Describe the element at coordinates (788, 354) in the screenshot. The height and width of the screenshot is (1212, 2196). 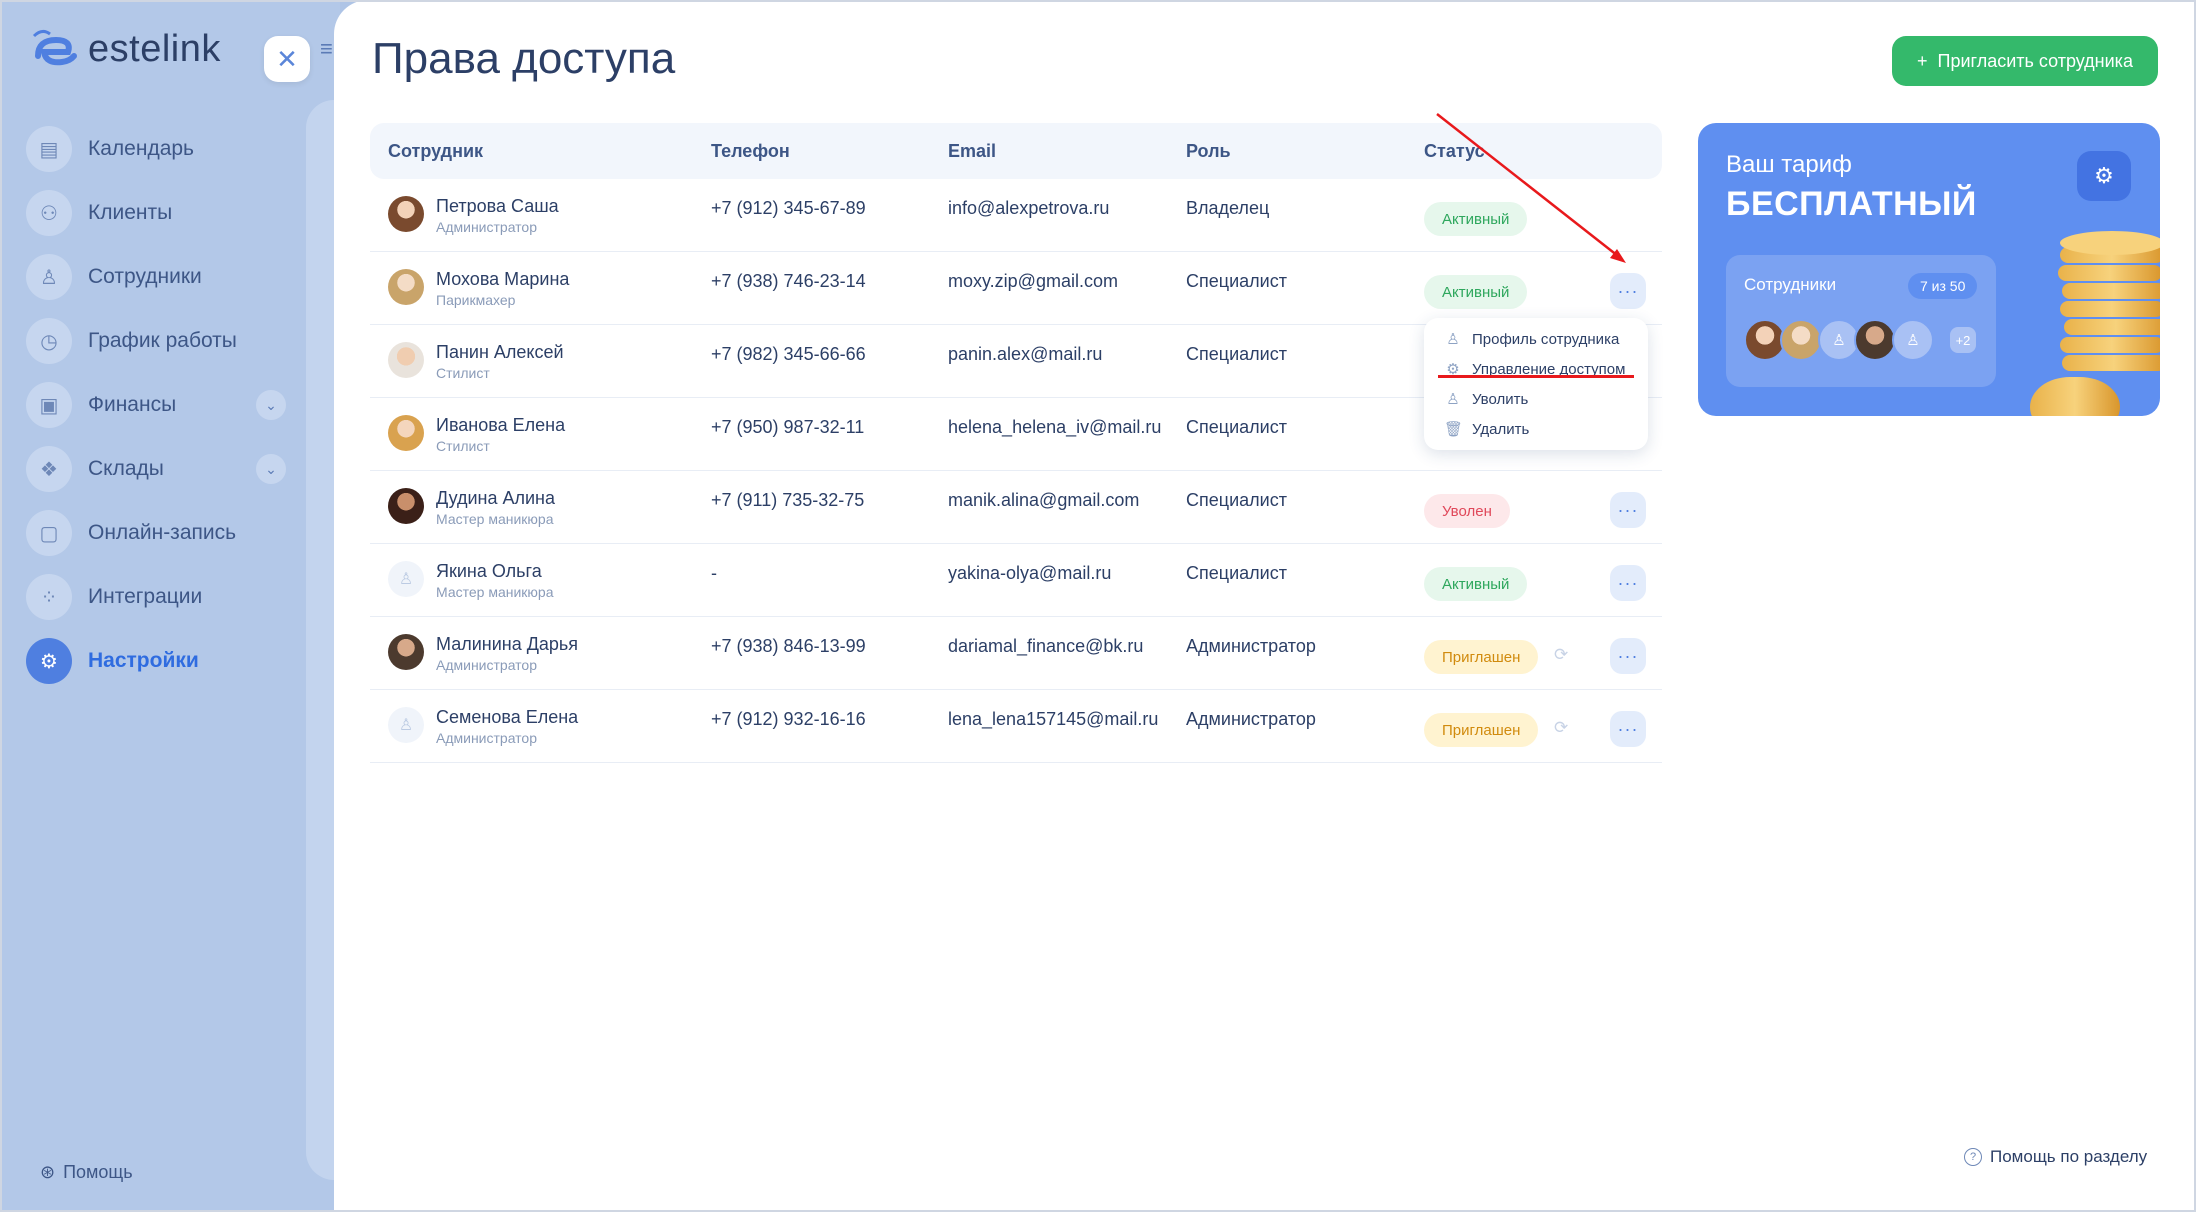
I see `employee-phone: +7 (982) 345-66-66` at that location.